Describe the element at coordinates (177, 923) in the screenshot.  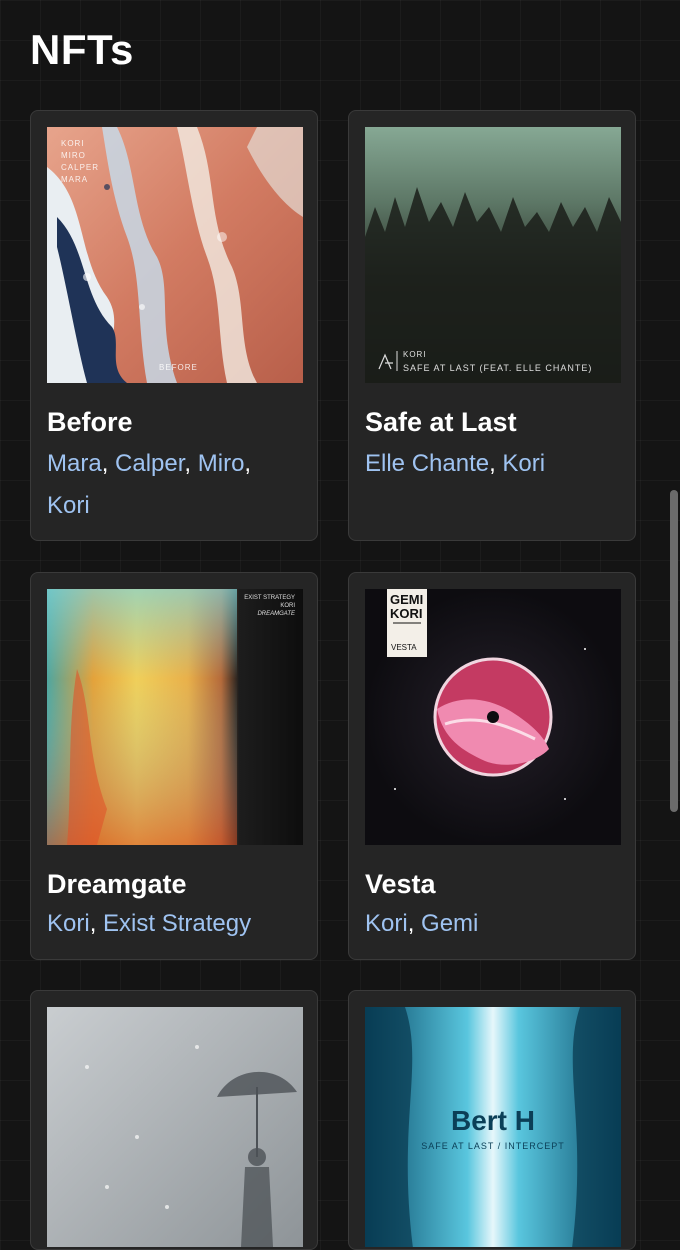
I see `artist-link: Exist Strategy` at that location.